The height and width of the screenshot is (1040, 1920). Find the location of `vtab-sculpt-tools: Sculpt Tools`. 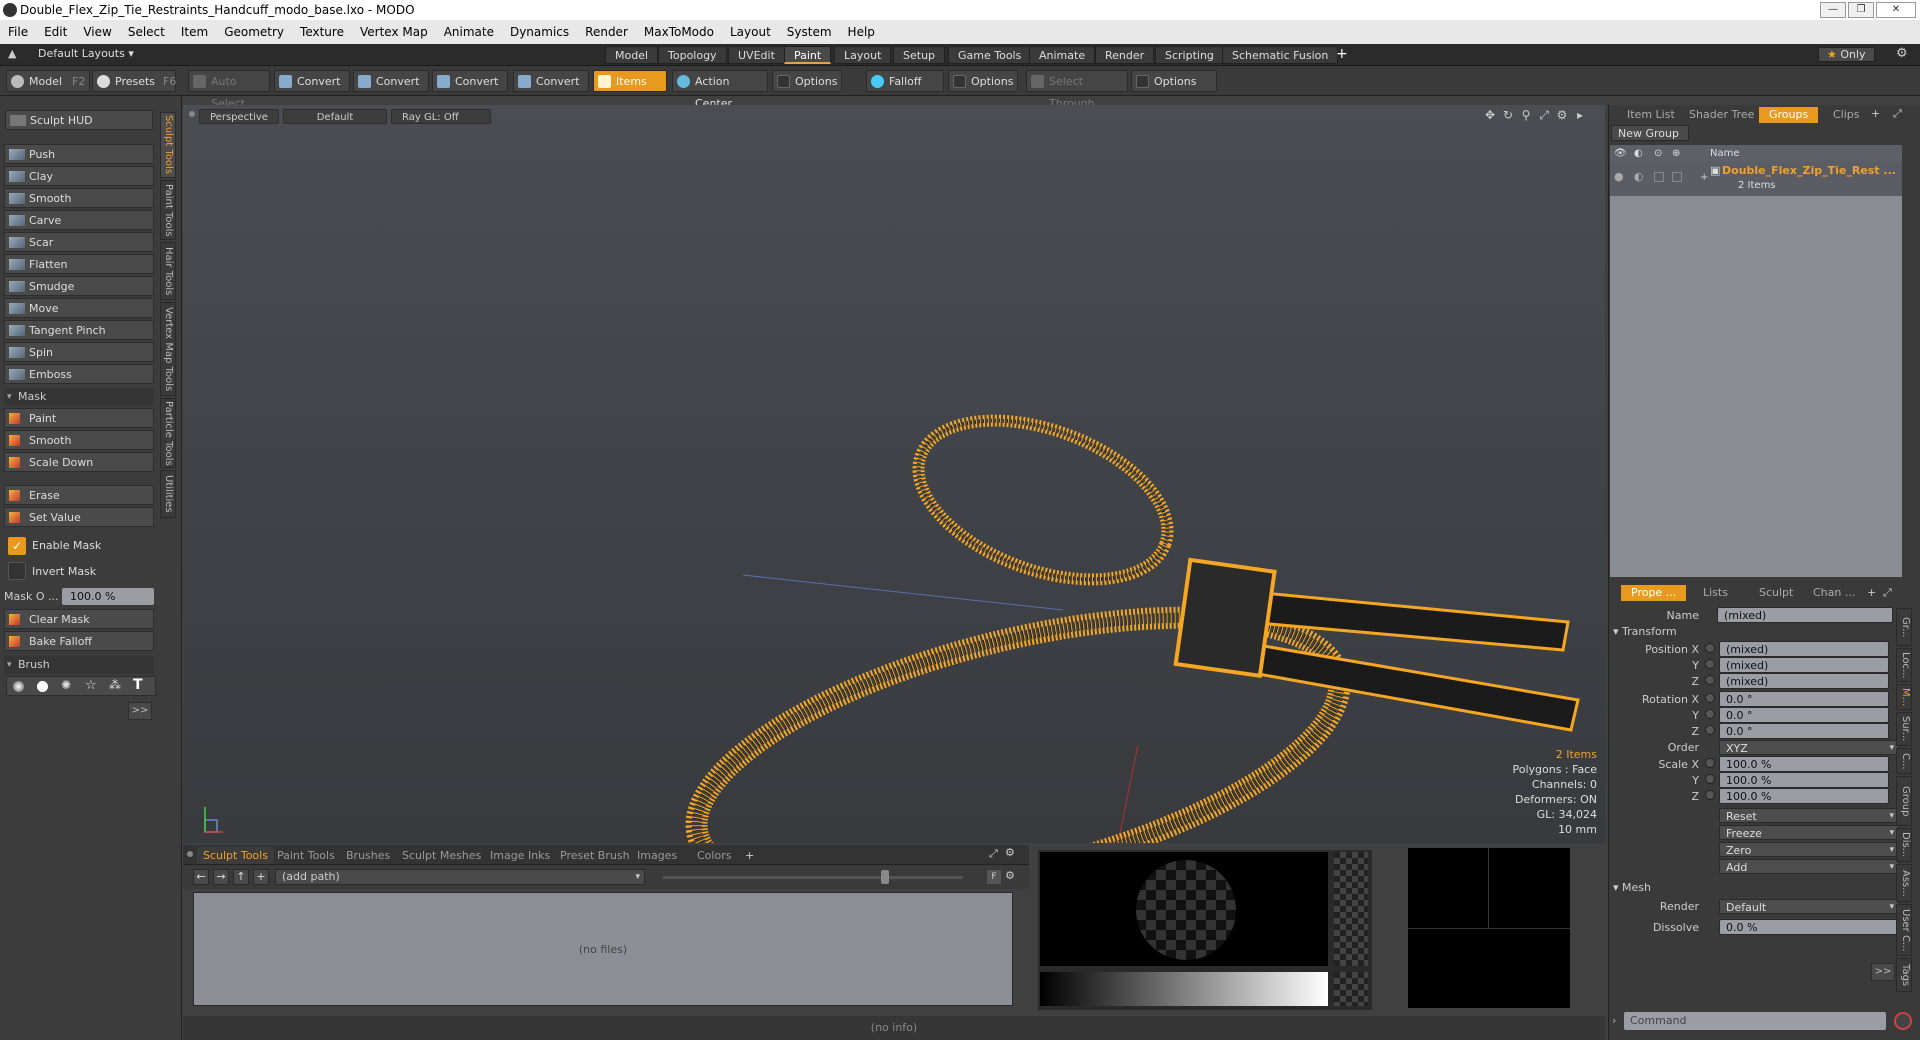

vtab-sculpt-tools: Sculpt Tools is located at coordinates (168, 145).